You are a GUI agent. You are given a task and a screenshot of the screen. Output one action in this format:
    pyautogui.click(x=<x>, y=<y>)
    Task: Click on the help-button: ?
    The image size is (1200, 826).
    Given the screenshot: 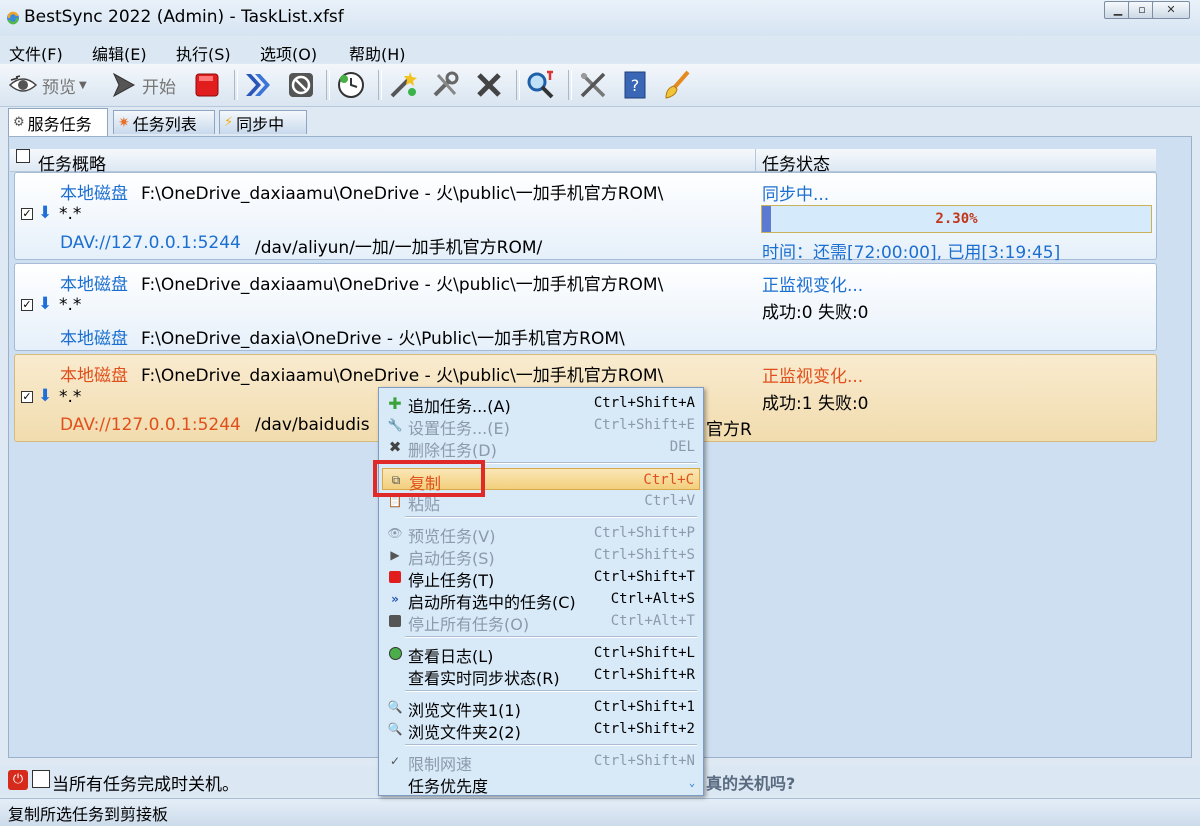 What is the action you would take?
    pyautogui.click(x=635, y=85)
    